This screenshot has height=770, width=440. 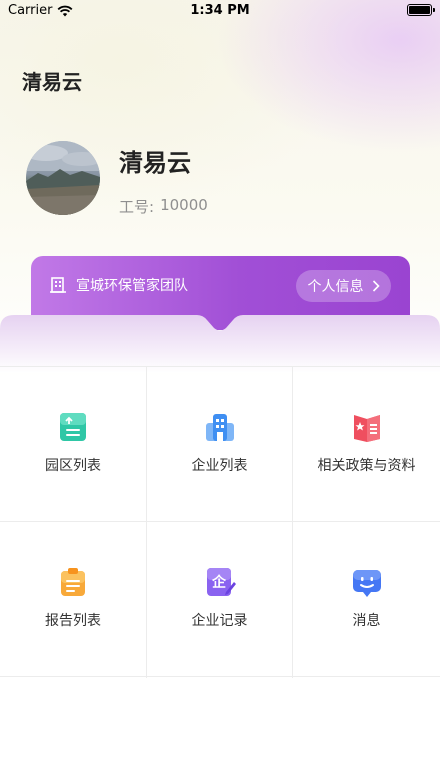 What do you see at coordinates (421, 10) in the screenshot?
I see `battery-icon` at bounding box center [421, 10].